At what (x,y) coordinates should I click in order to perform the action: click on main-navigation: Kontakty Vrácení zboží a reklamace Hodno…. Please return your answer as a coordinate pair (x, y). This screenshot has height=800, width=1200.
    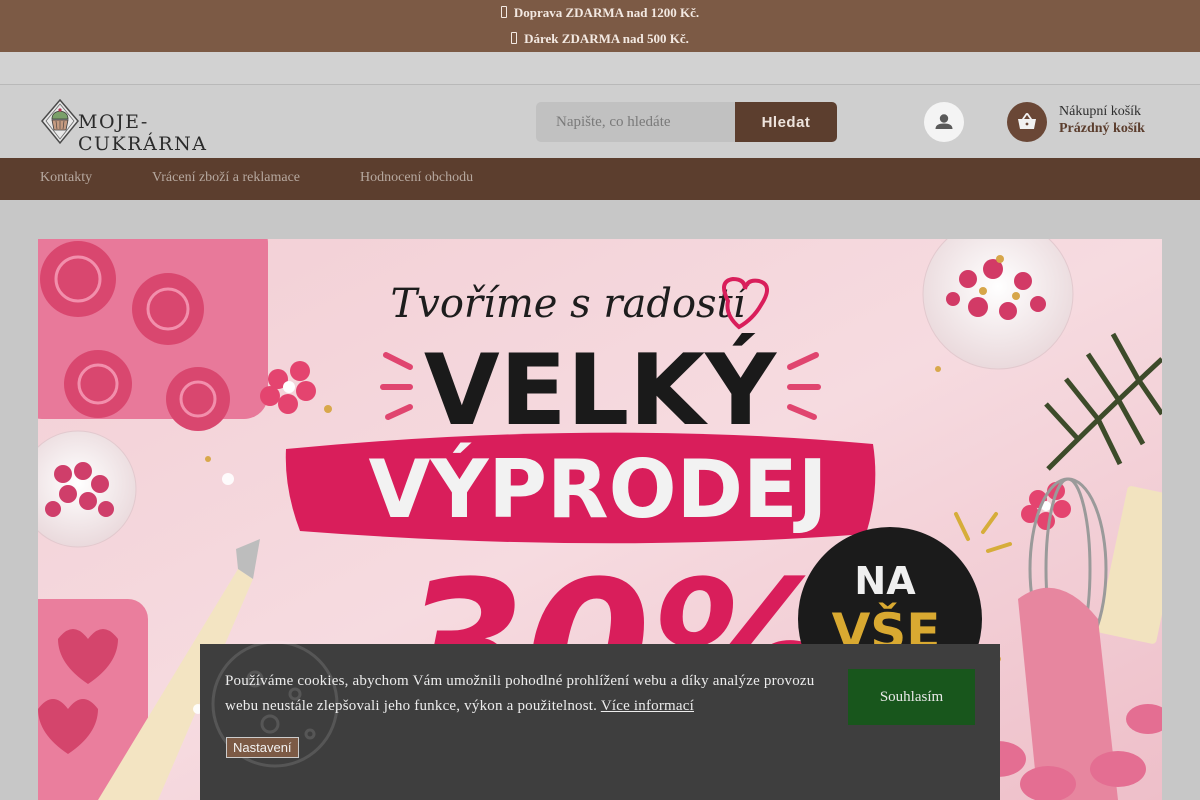
    Looking at the image, I should click on (600, 179).